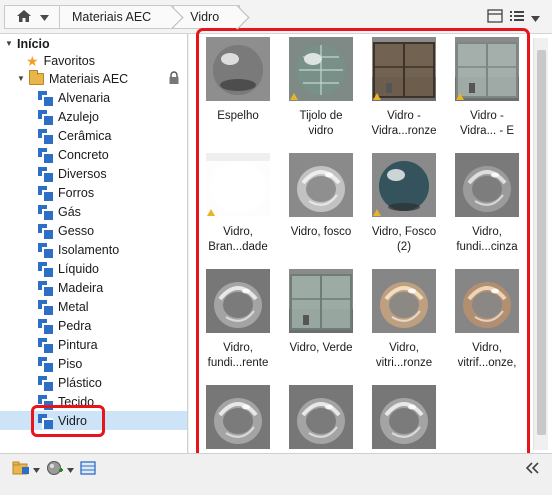  What do you see at coordinates (89, 78) in the screenshot?
I see `tree-item-label: Materiais AEC` at bounding box center [89, 78].